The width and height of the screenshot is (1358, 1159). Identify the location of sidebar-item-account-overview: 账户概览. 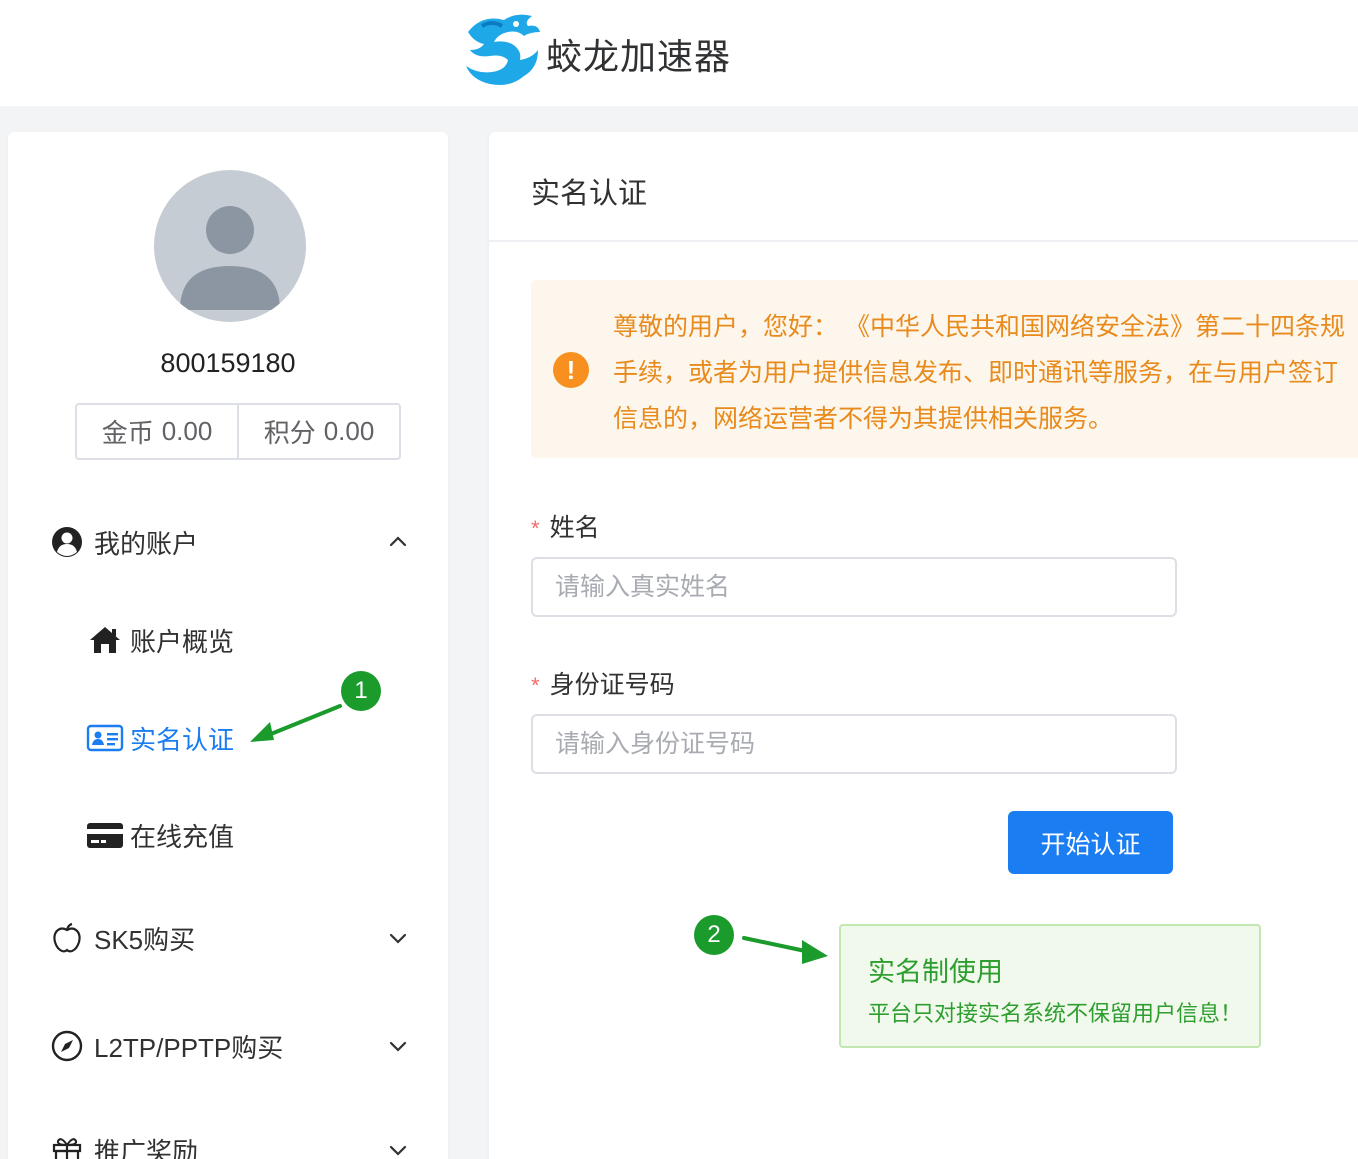
(228, 640).